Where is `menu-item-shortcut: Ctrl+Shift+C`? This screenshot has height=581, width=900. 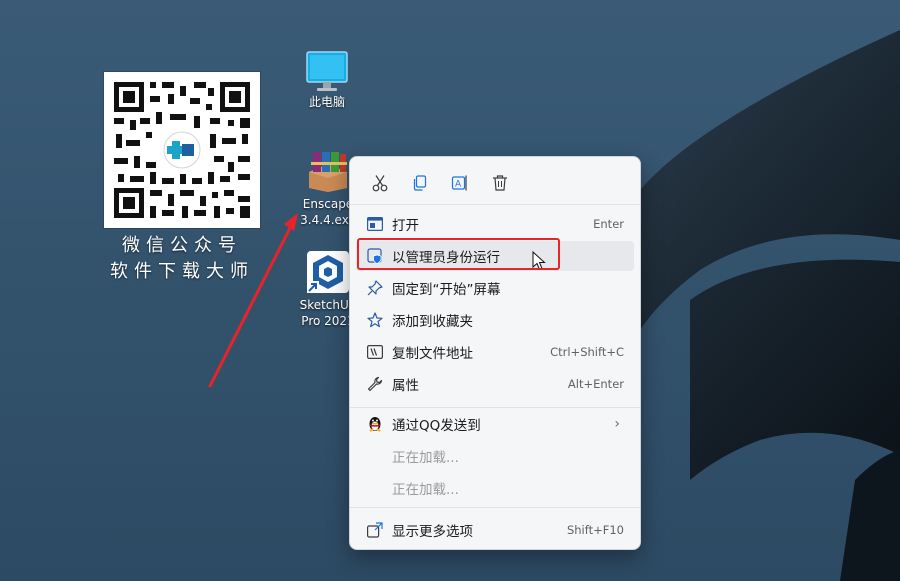
menu-item-shortcut: Ctrl+Shift+C is located at coordinates (587, 352).